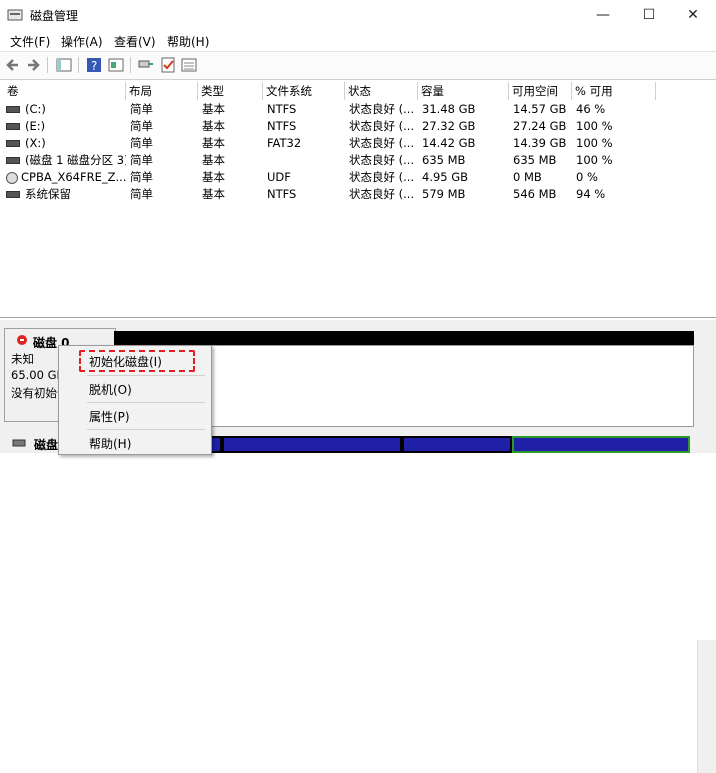 This screenshot has width=716, height=773. Describe the element at coordinates (535, 160) in the screenshot. I see `volume-free-space: 635 MB` at that location.